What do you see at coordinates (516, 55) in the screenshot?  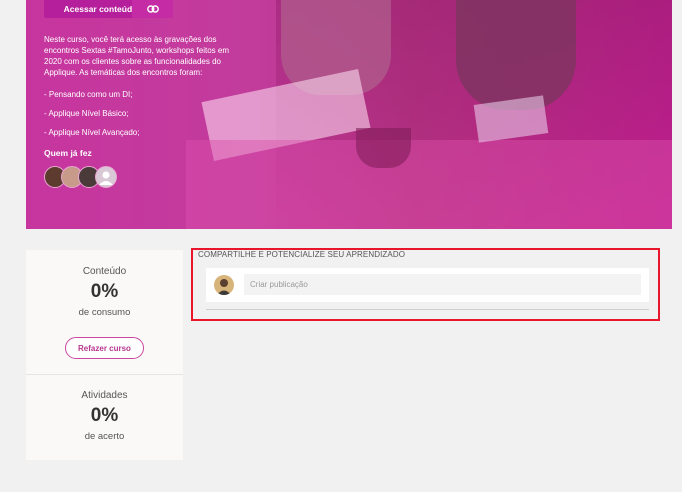 I see `hero-person-silhouette` at bounding box center [516, 55].